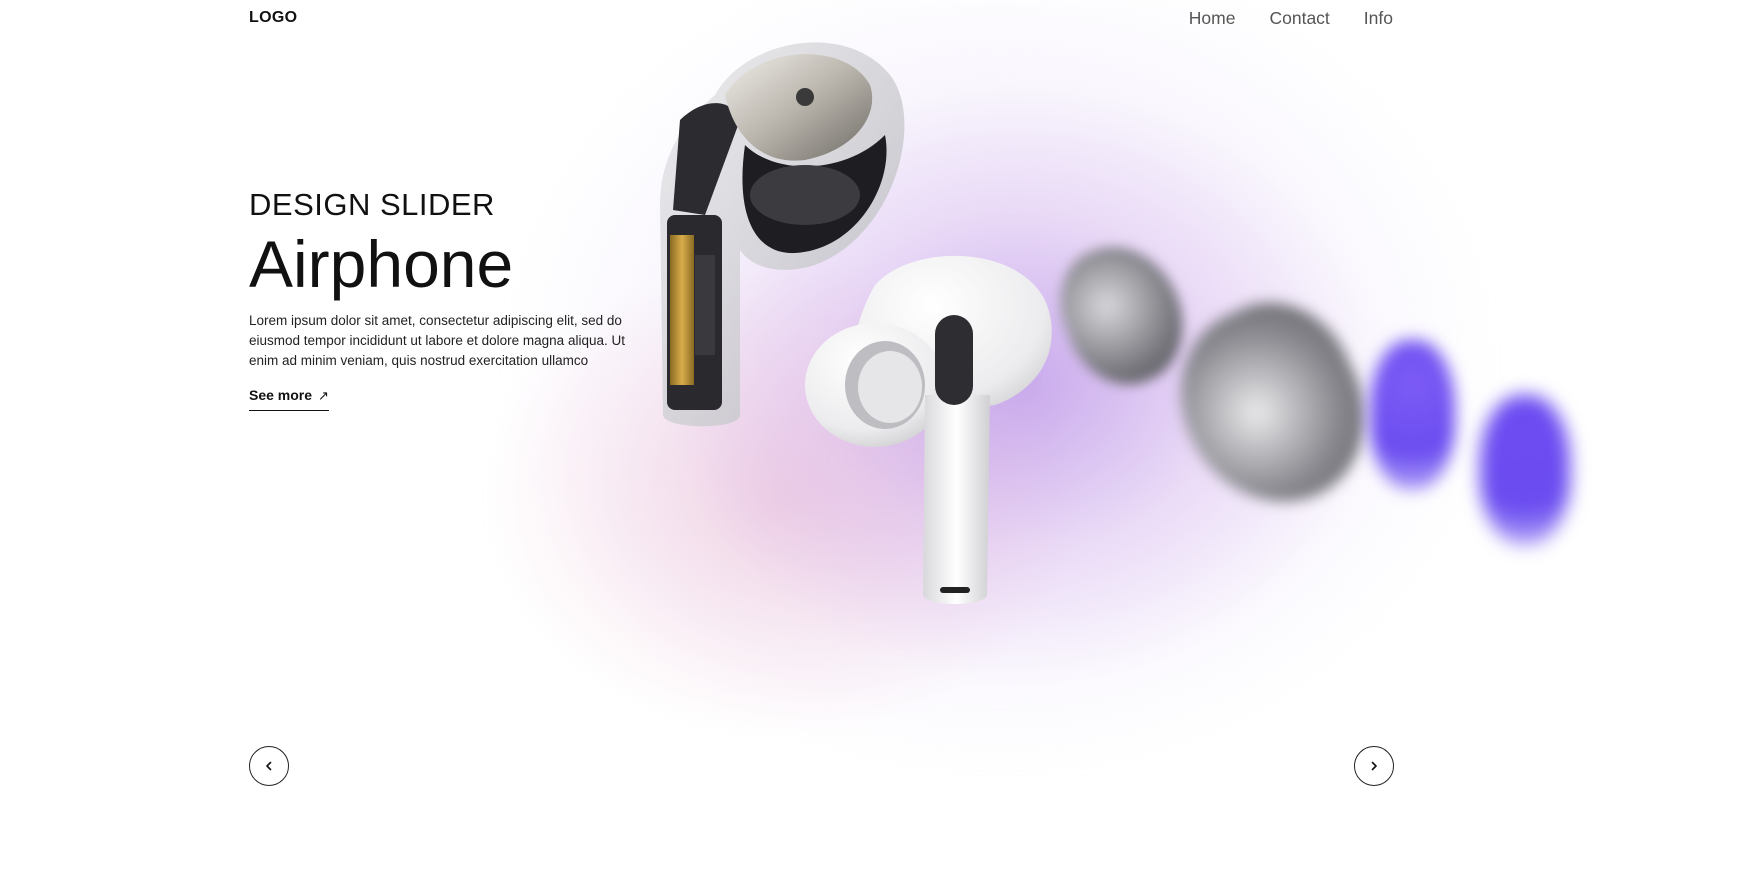  What do you see at coordinates (881, 843) in the screenshot?
I see `bottom-white-area` at bounding box center [881, 843].